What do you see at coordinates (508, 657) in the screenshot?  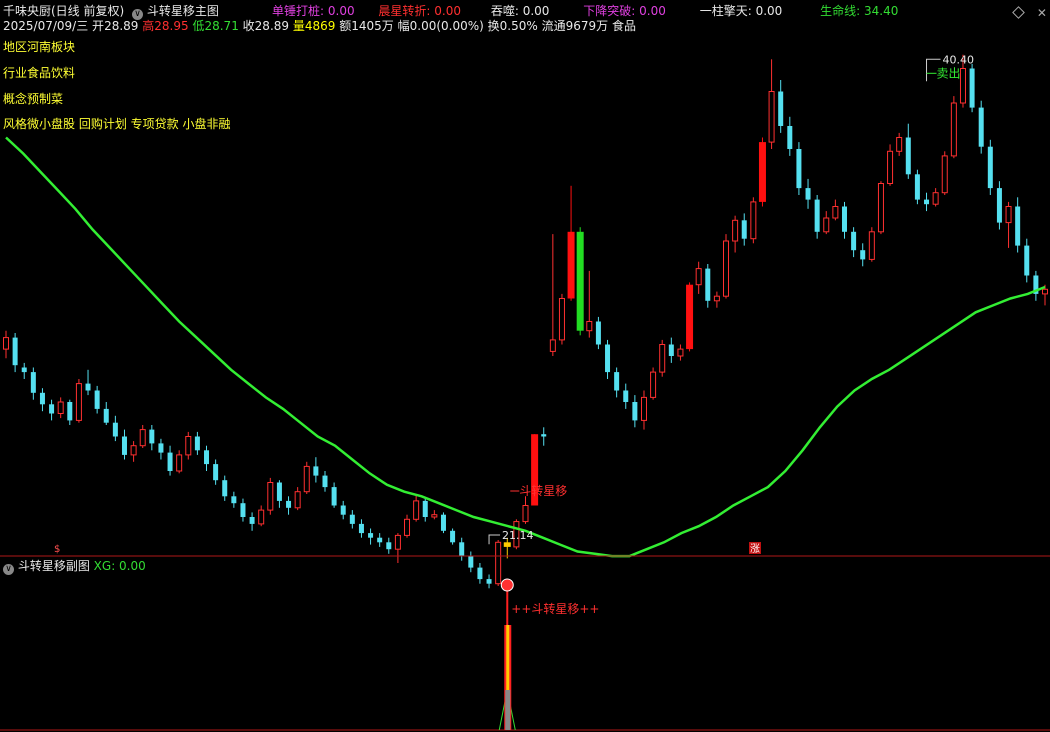 I see `signal-bar-inner` at bounding box center [508, 657].